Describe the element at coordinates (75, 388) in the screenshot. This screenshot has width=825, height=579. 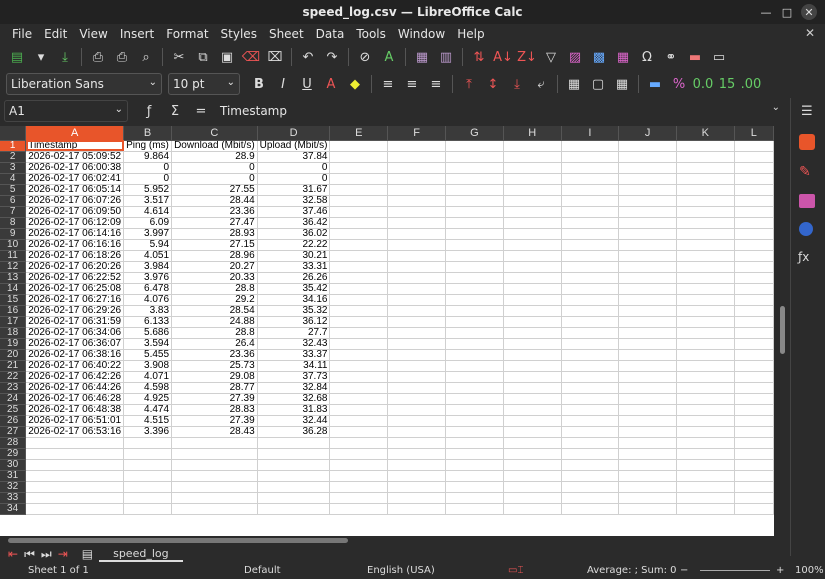
I see `cell: 2026-02-17 06:44:26` at that location.